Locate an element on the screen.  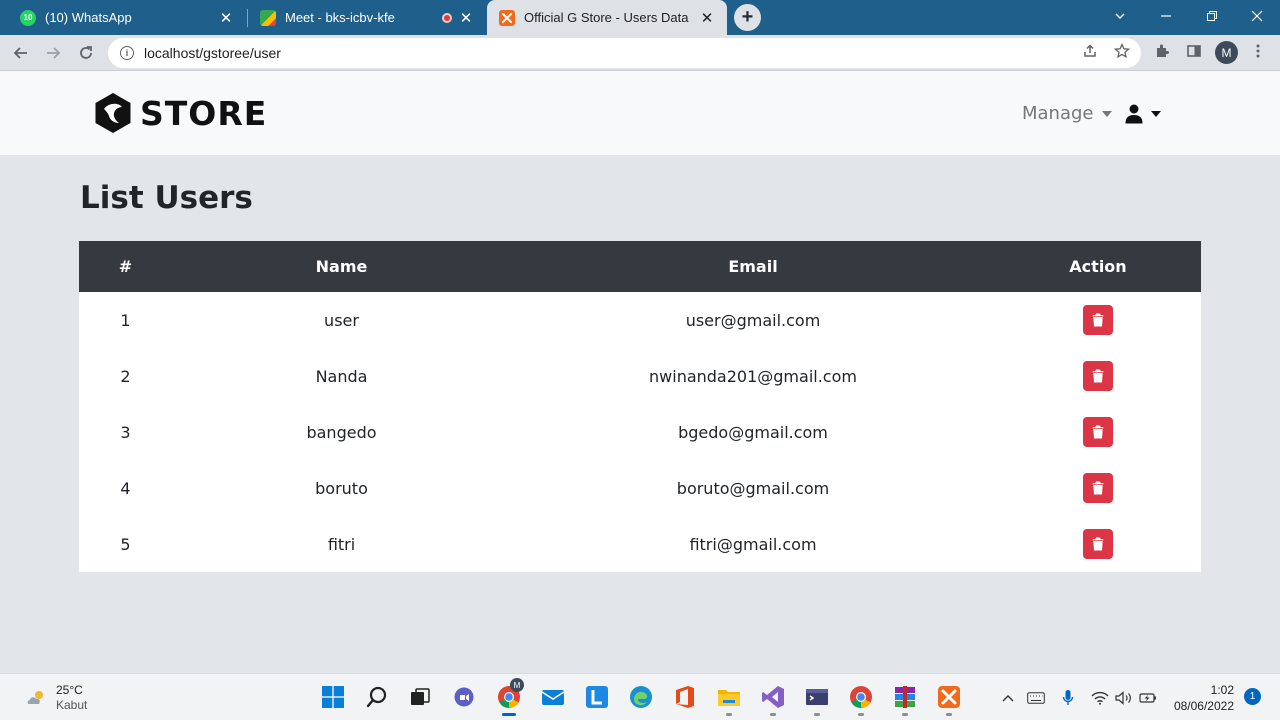
teams-chat-icon is located at coordinates (464, 697).